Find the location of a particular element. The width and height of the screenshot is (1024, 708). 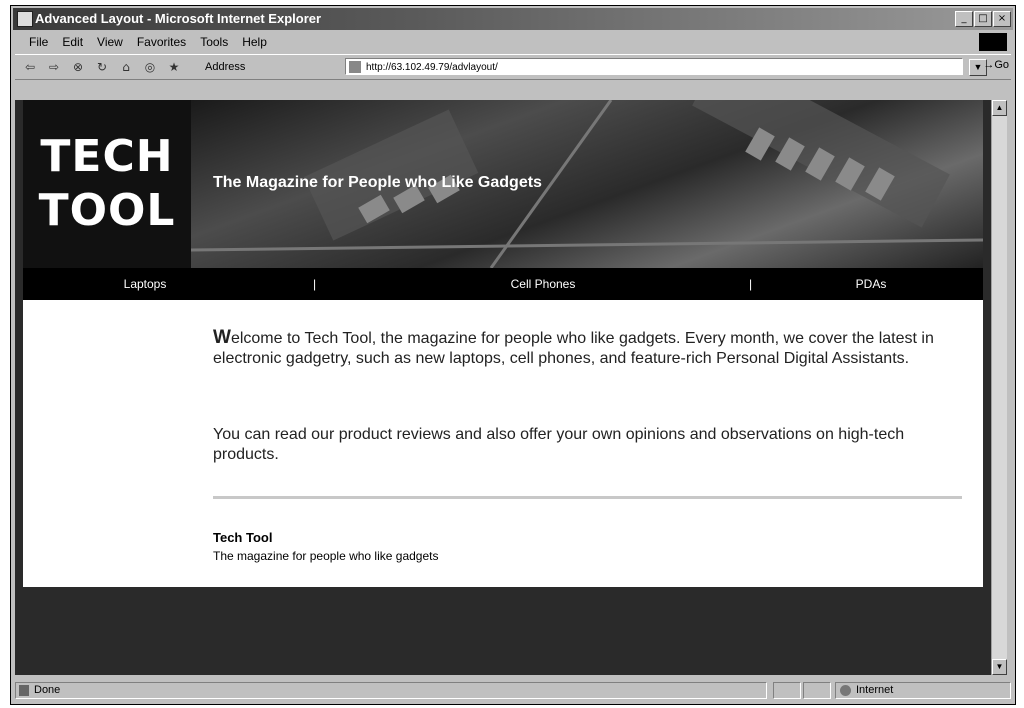

windows-logo-icon is located at coordinates (993, 42).